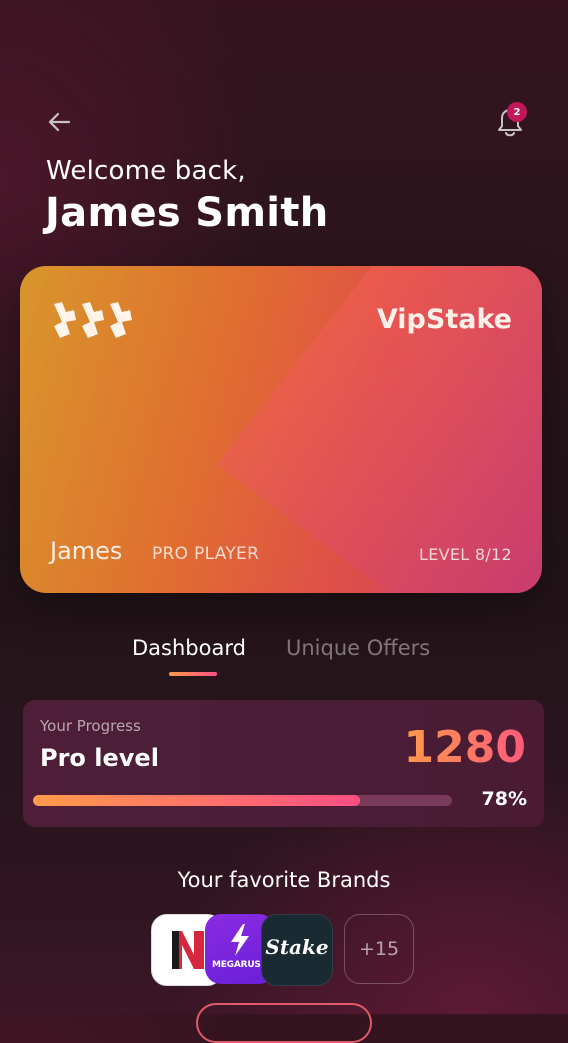 This screenshot has height=1043, width=568. I want to click on stake-logo-icon: Stake, so click(297, 947).